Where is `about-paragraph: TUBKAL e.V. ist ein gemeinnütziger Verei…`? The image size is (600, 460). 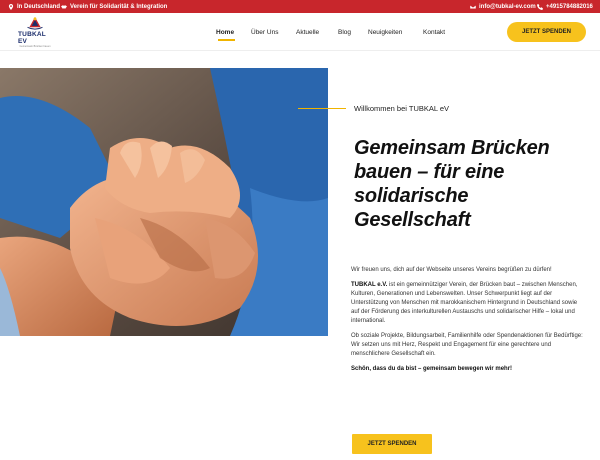 about-paragraph: TUBKAL e.V. ist ein gemeinnütziger Verei… is located at coordinates (467, 303).